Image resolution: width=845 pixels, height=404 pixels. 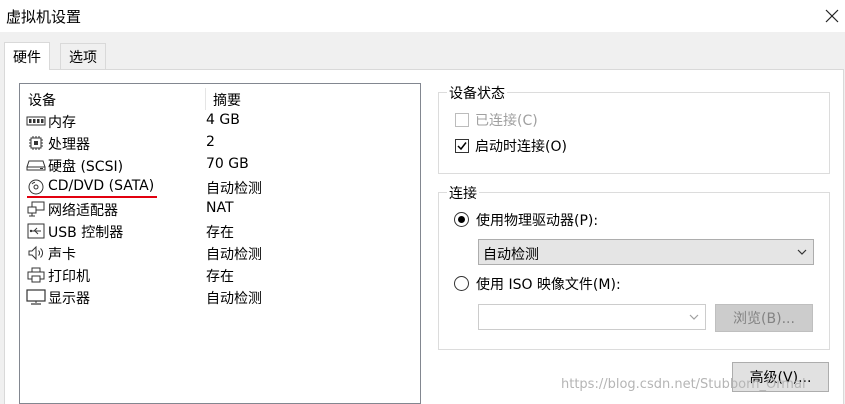 What do you see at coordinates (422, 16) in the screenshot?
I see `title-bar: 虚拟机设置` at bounding box center [422, 16].